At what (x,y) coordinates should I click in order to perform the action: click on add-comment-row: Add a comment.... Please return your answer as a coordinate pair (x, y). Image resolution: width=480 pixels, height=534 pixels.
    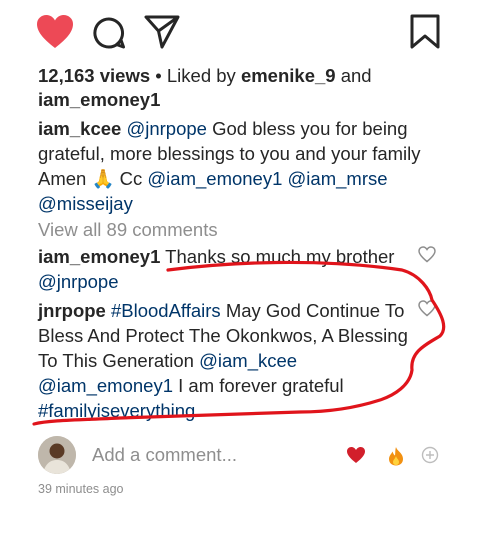
    Looking at the image, I should click on (240, 455).